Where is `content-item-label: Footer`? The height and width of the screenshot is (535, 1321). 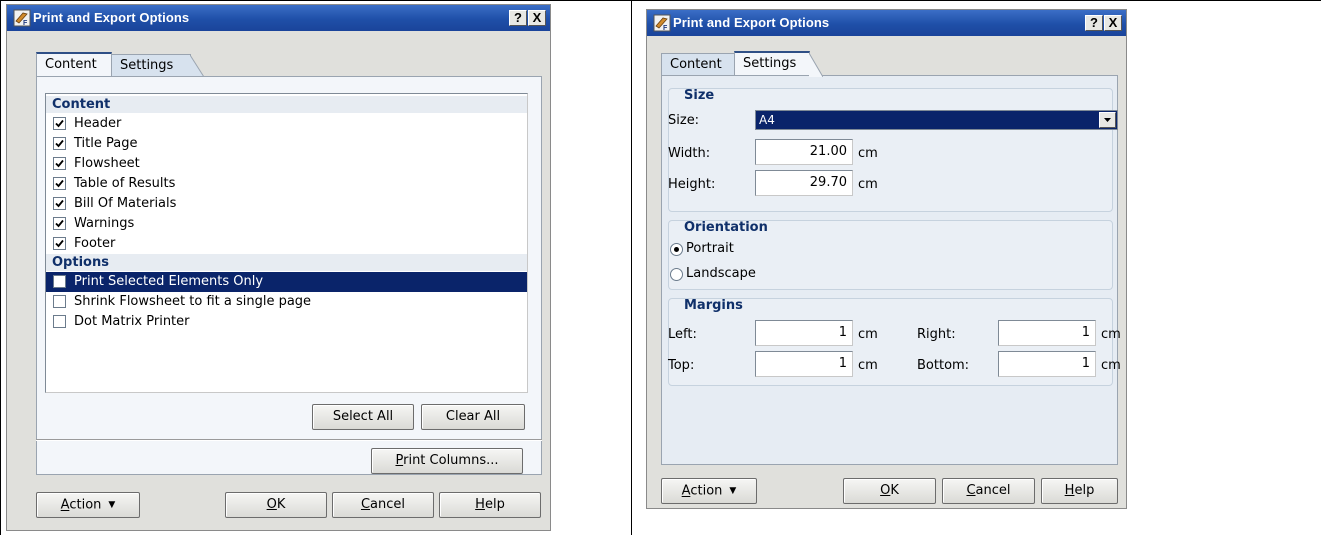 content-item-label: Footer is located at coordinates (95, 243).